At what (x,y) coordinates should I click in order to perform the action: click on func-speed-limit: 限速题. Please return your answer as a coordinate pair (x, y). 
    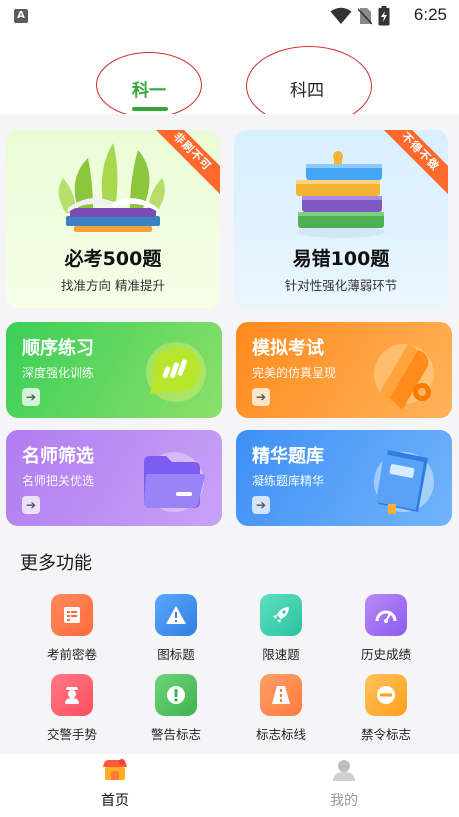
    Looking at the image, I should click on (281, 628).